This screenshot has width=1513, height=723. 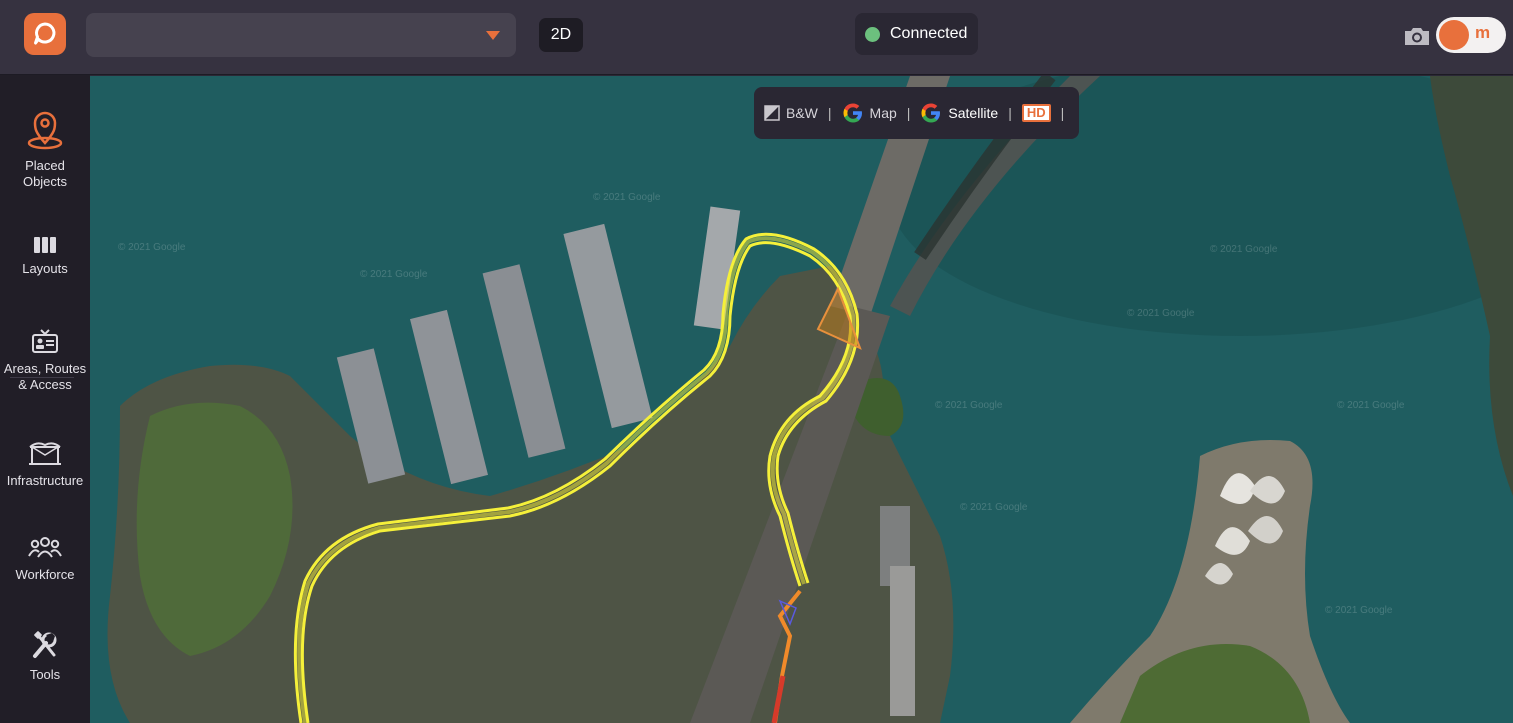 I want to click on bw-contrast-icon, so click(x=772, y=113).